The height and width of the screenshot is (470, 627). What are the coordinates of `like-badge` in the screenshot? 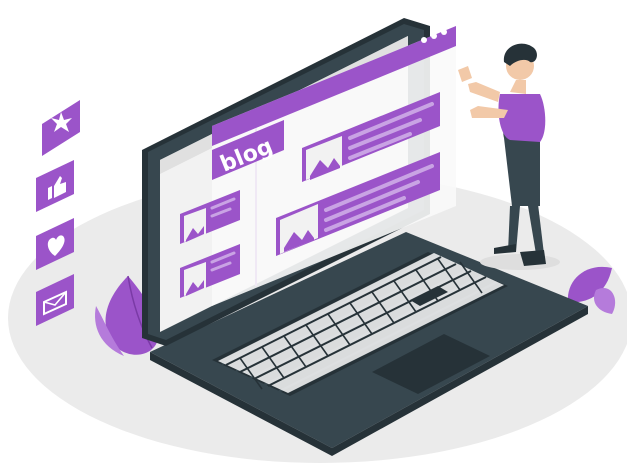 It's located at (55, 186).